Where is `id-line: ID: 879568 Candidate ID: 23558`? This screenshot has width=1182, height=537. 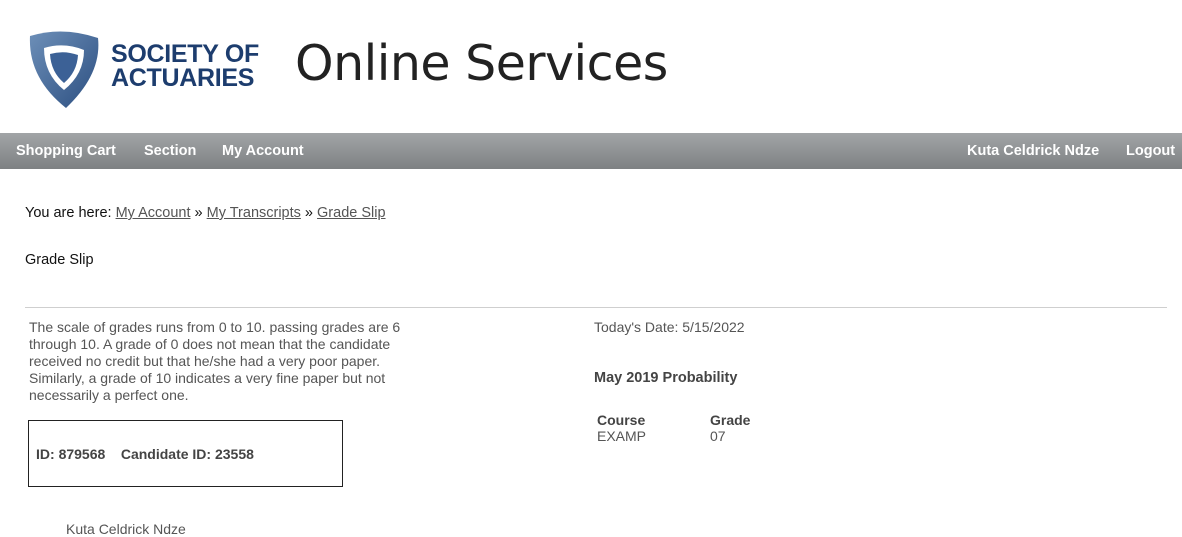 id-line: ID: 879568 Candidate ID: 23558 is located at coordinates (145, 454).